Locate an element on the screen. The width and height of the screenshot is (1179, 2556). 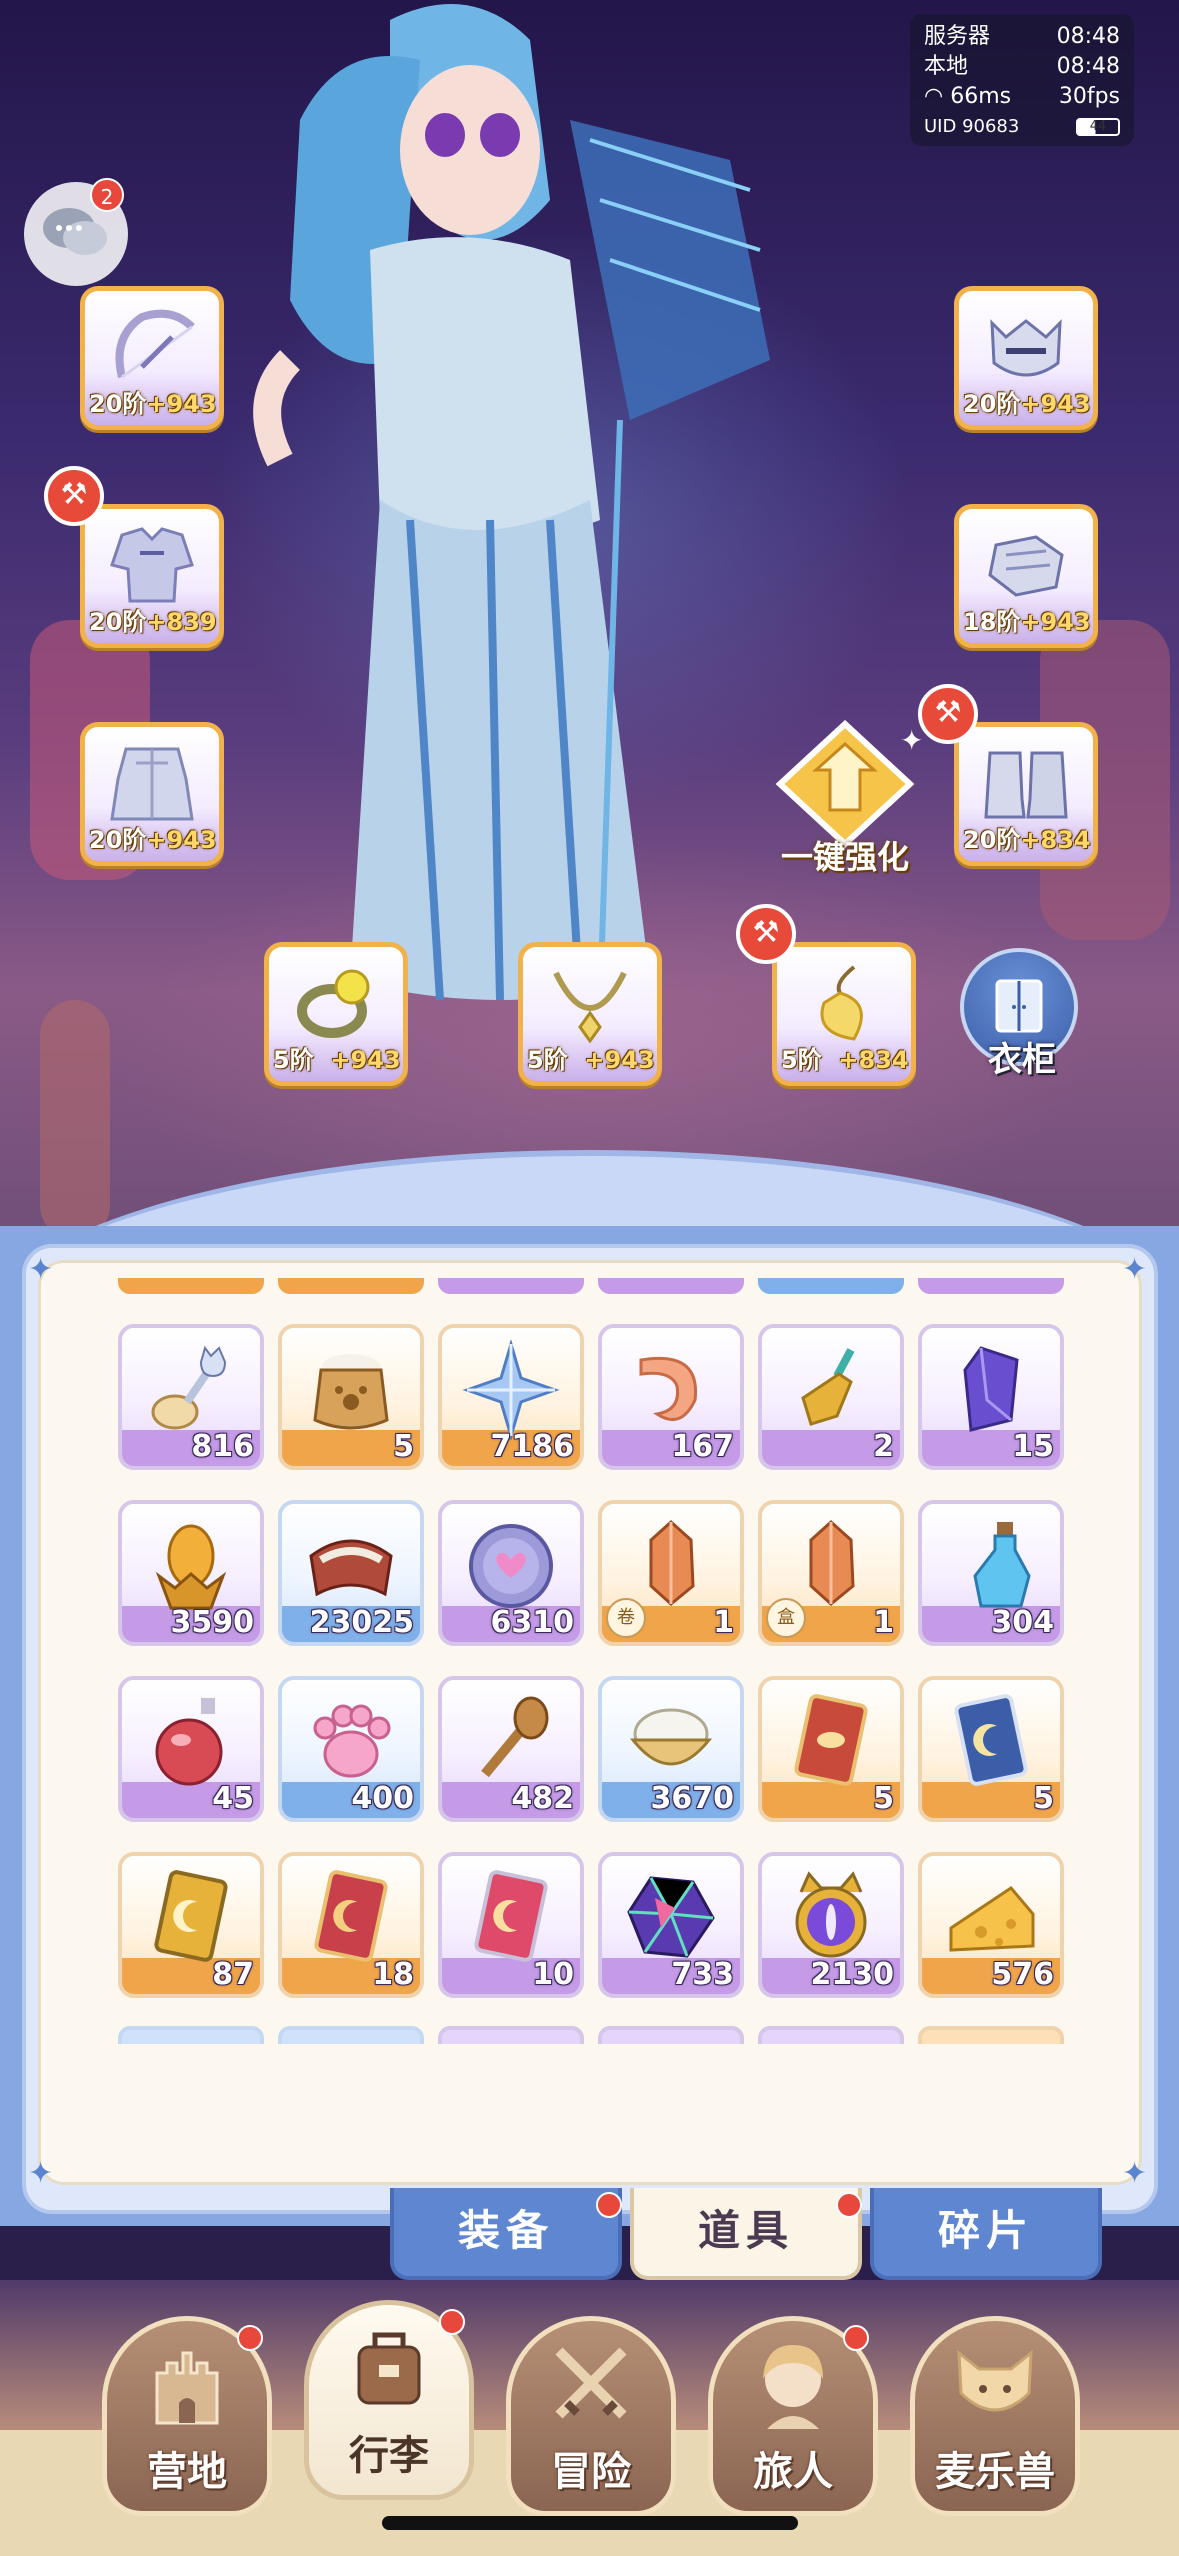
inventory-item: 15 is located at coordinates (991, 1397).